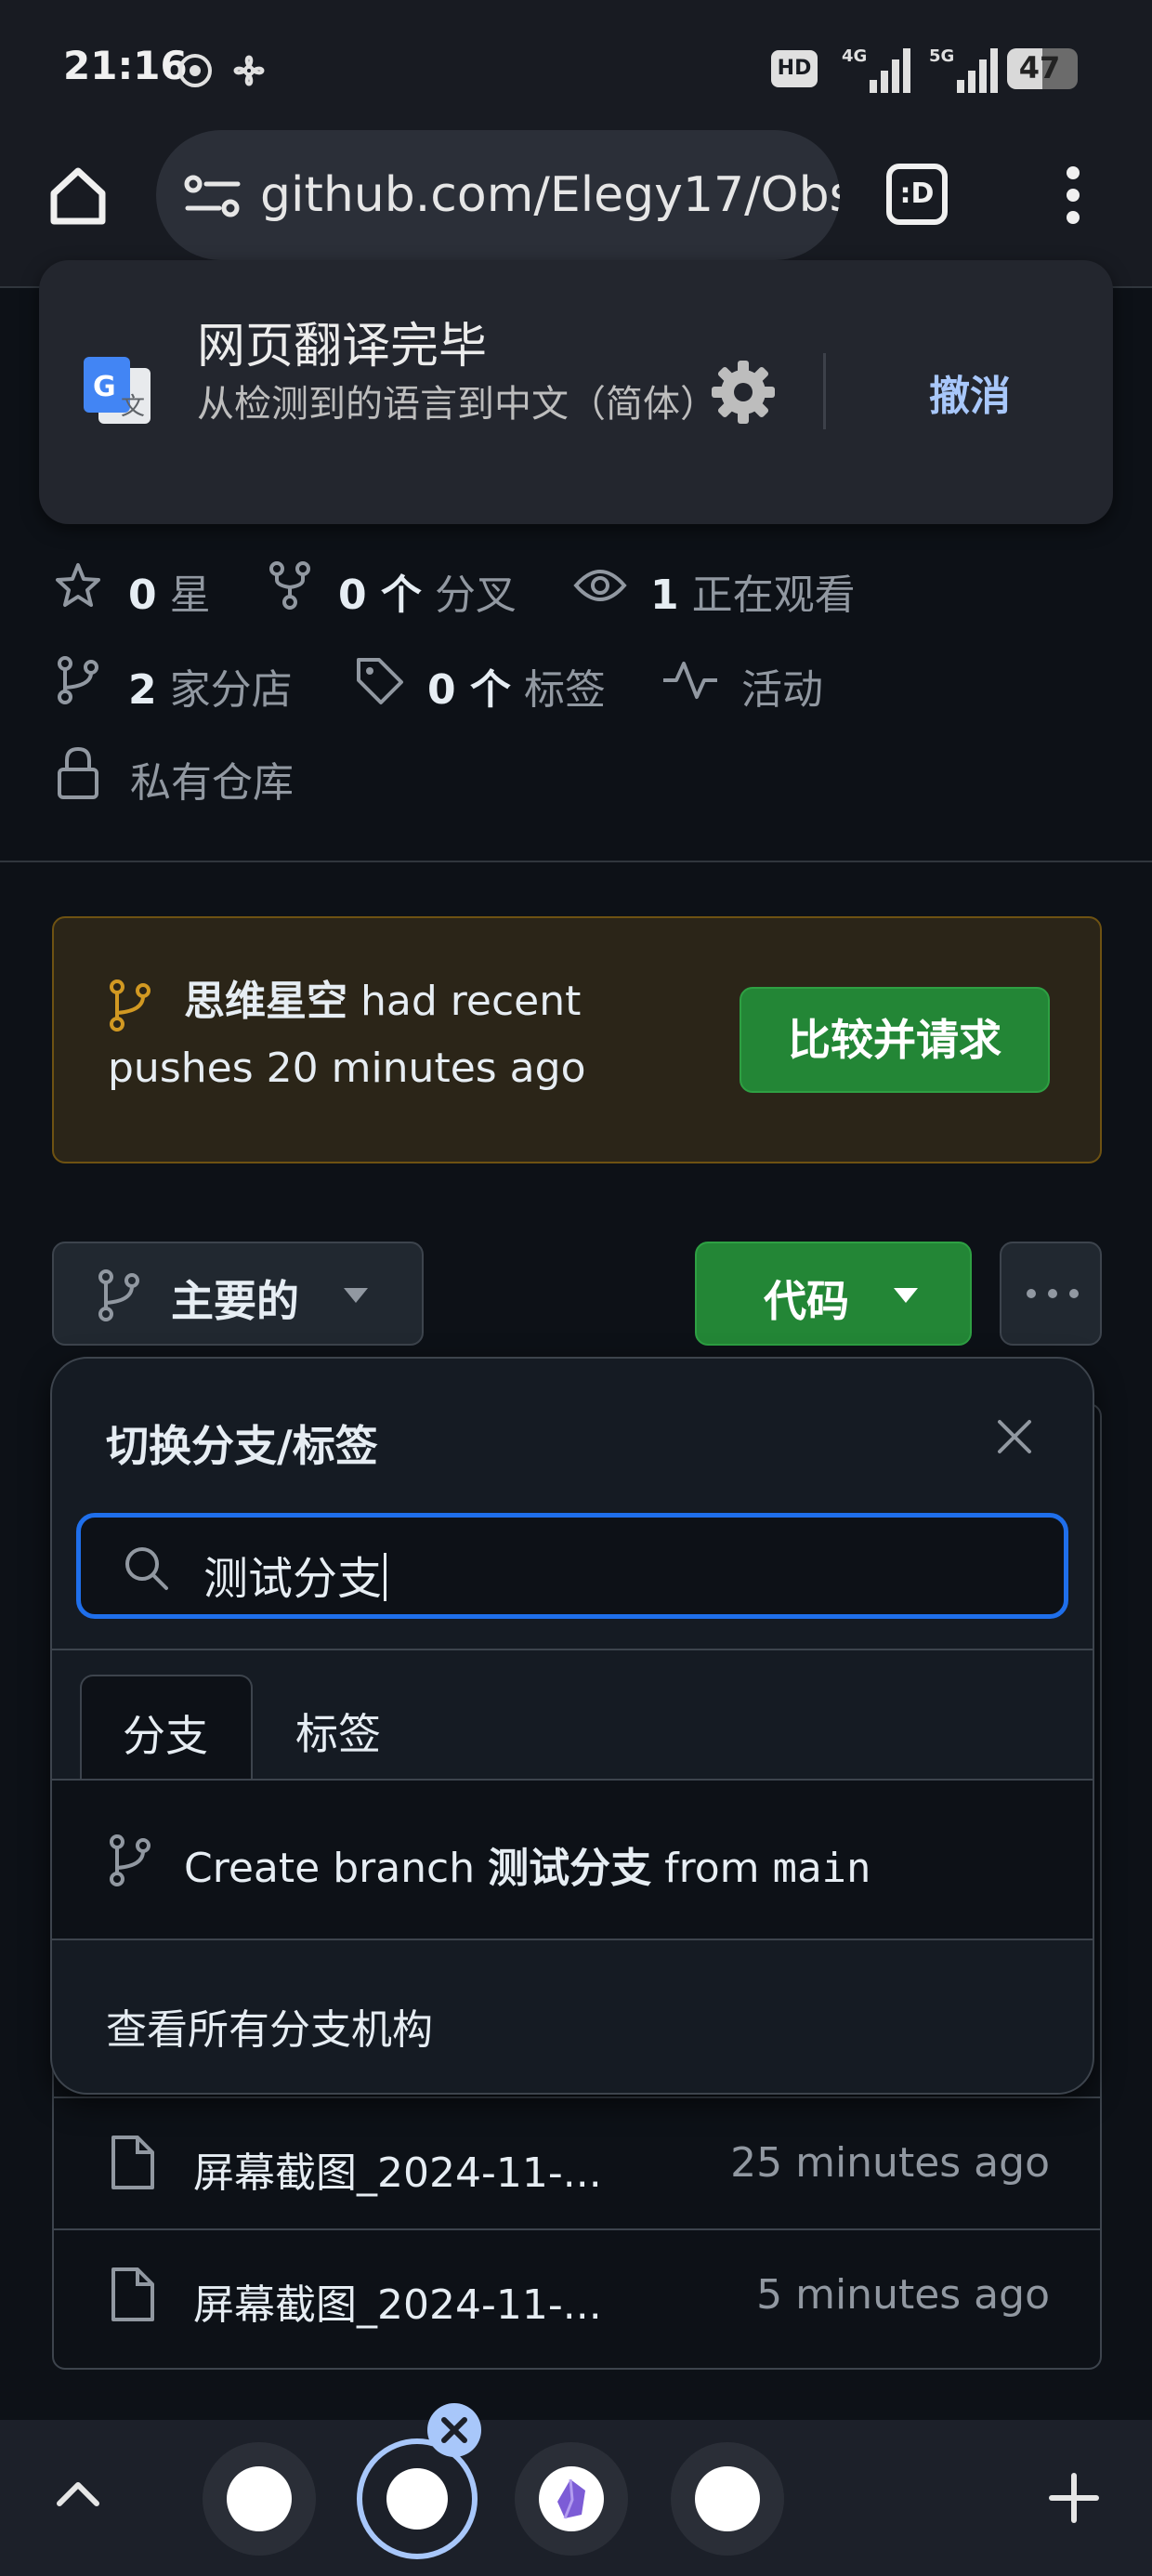 This screenshot has height=2576, width=1152. I want to click on tags-count: 0 个 标签, so click(516, 686).